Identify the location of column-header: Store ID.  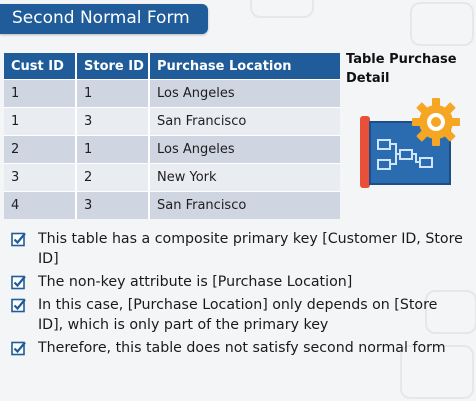
(113, 66).